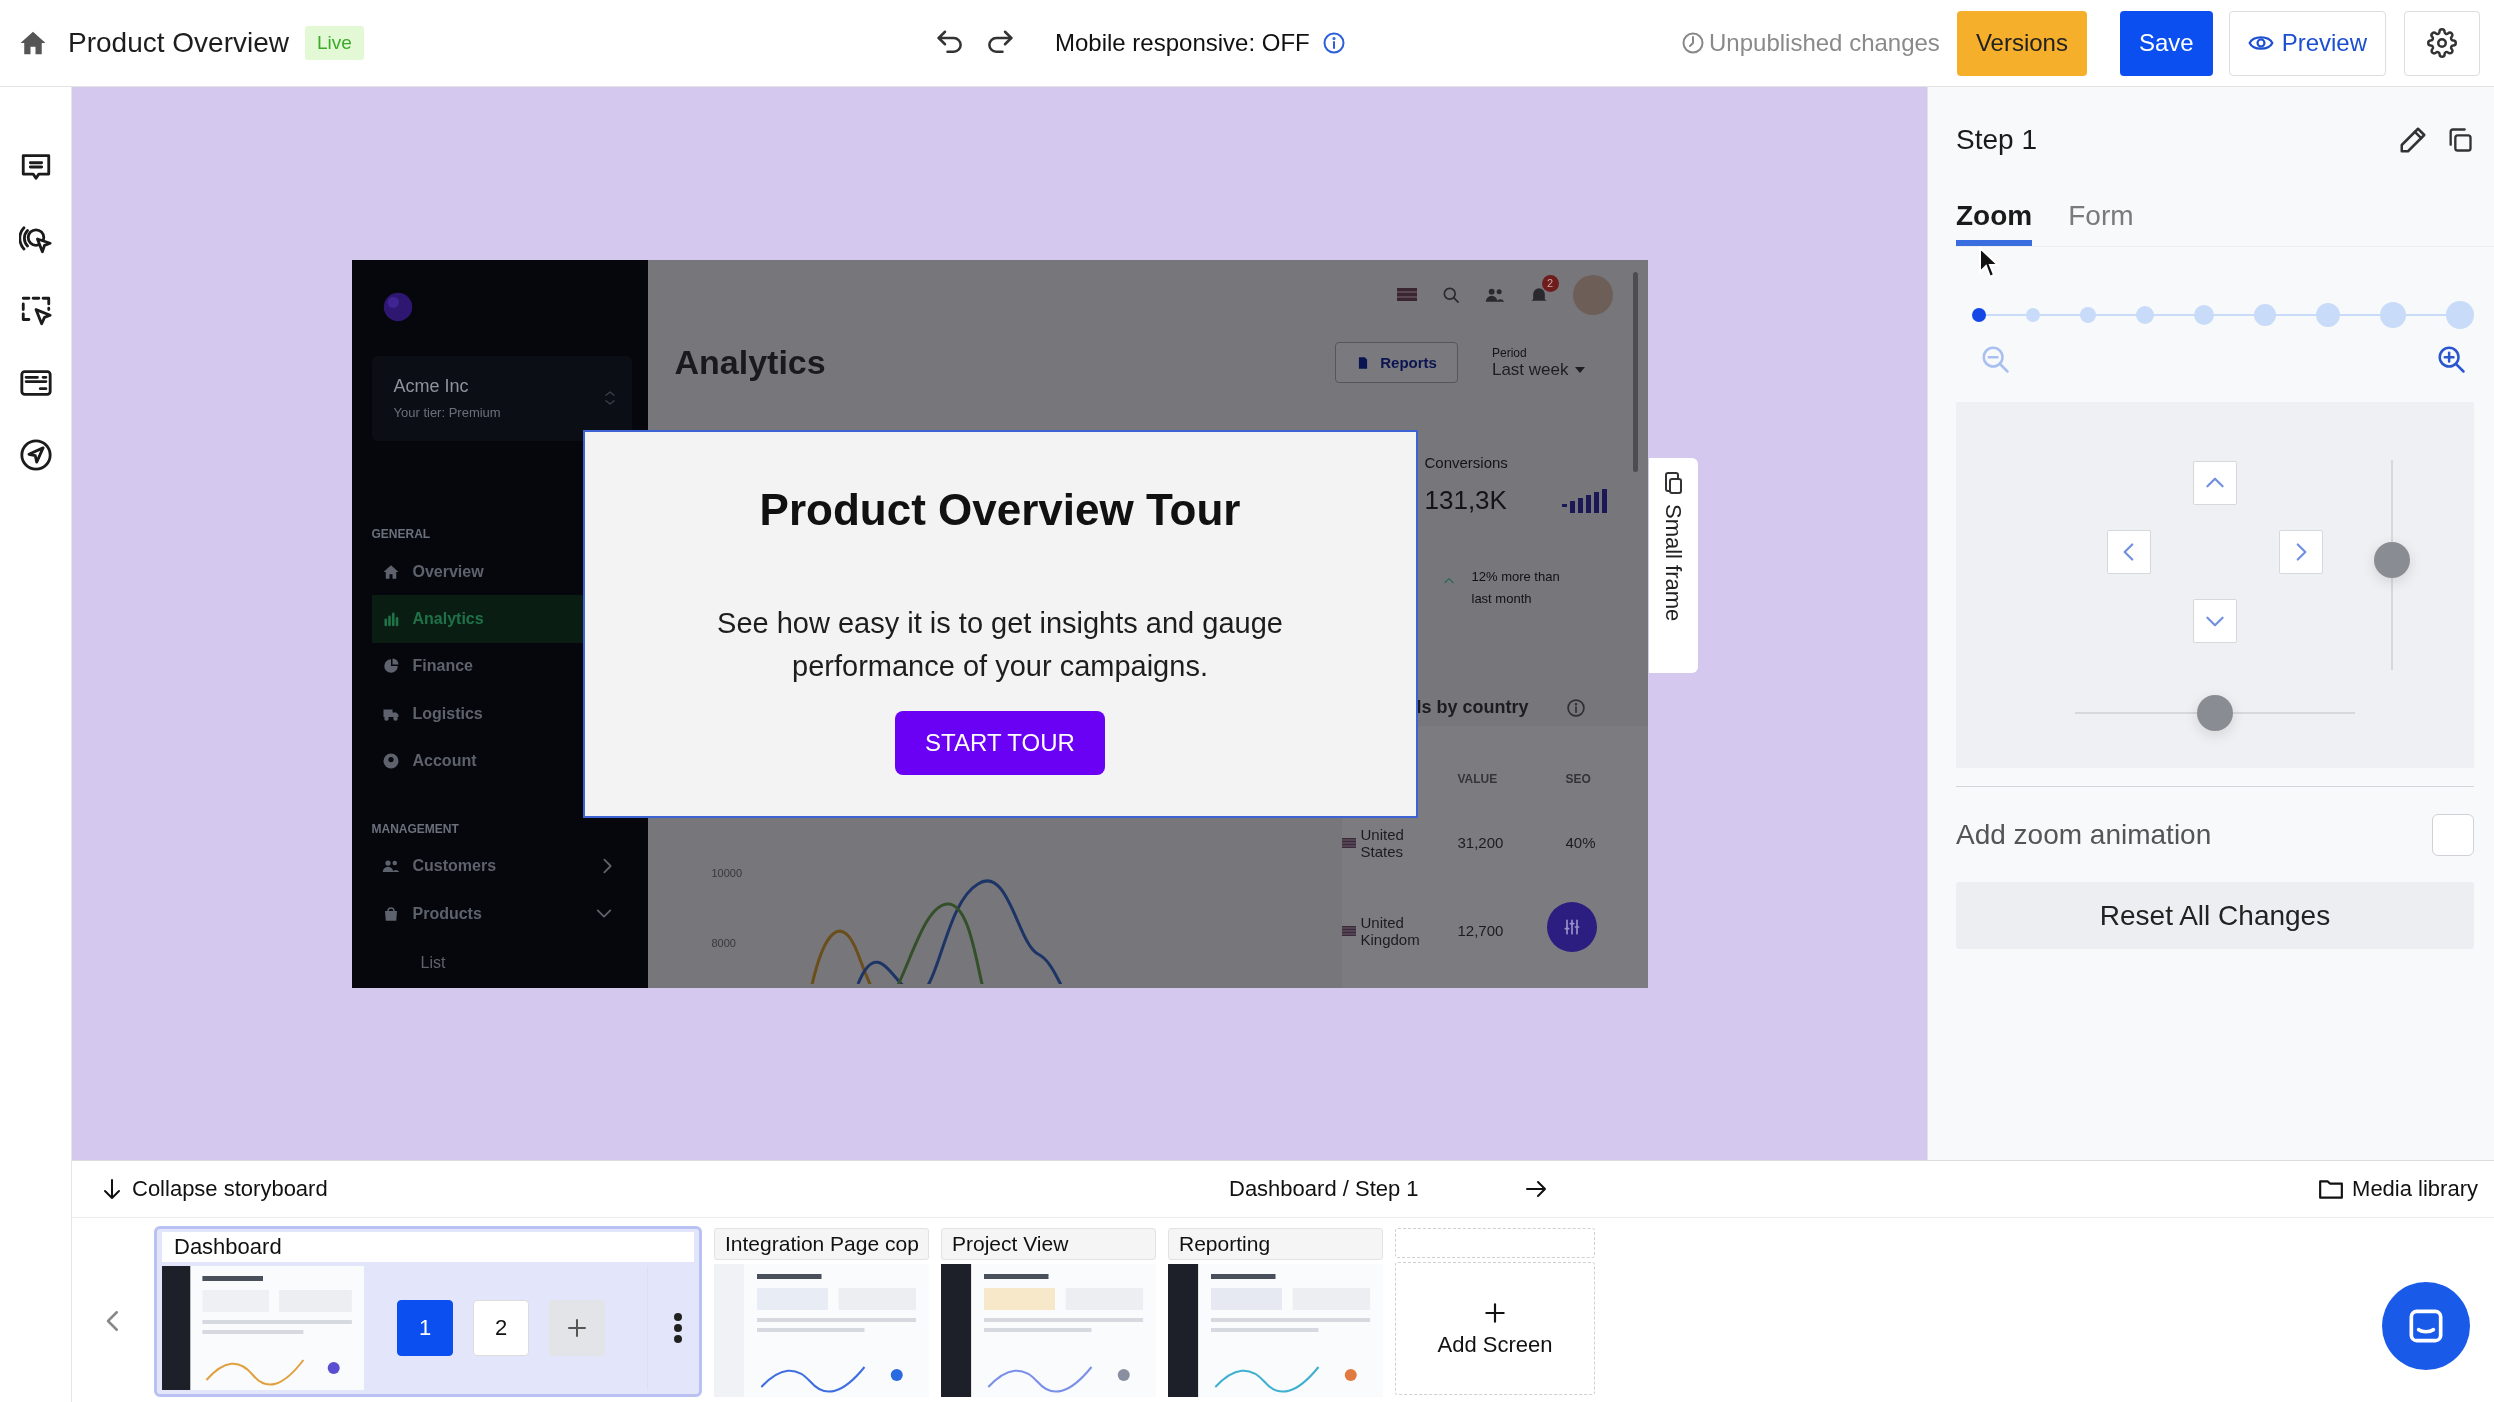 The image size is (2494, 1402). I want to click on page-heading: Analytics, so click(750, 362).